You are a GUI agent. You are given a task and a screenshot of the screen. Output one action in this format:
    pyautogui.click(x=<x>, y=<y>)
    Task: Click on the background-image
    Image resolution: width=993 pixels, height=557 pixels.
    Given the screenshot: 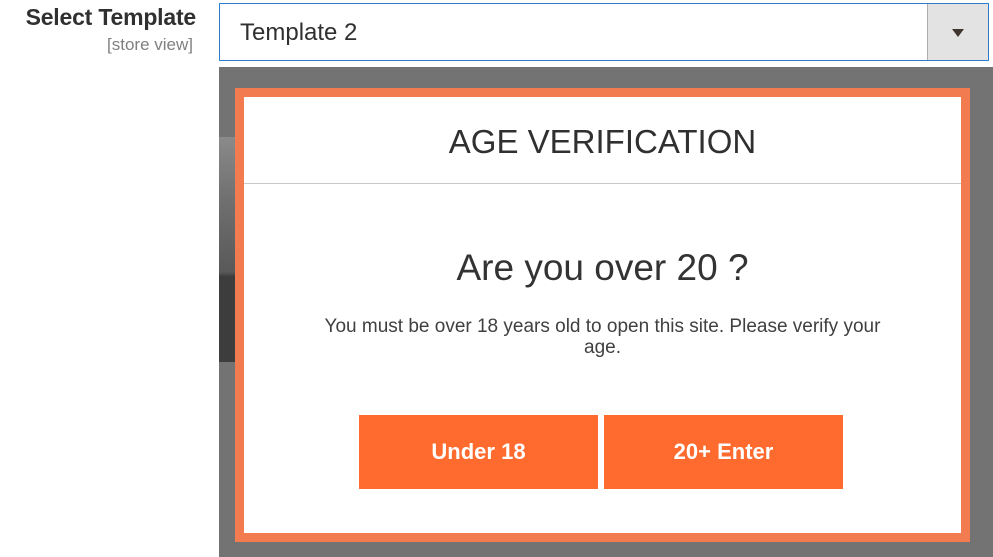 What is the action you would take?
    pyautogui.click(x=227, y=249)
    